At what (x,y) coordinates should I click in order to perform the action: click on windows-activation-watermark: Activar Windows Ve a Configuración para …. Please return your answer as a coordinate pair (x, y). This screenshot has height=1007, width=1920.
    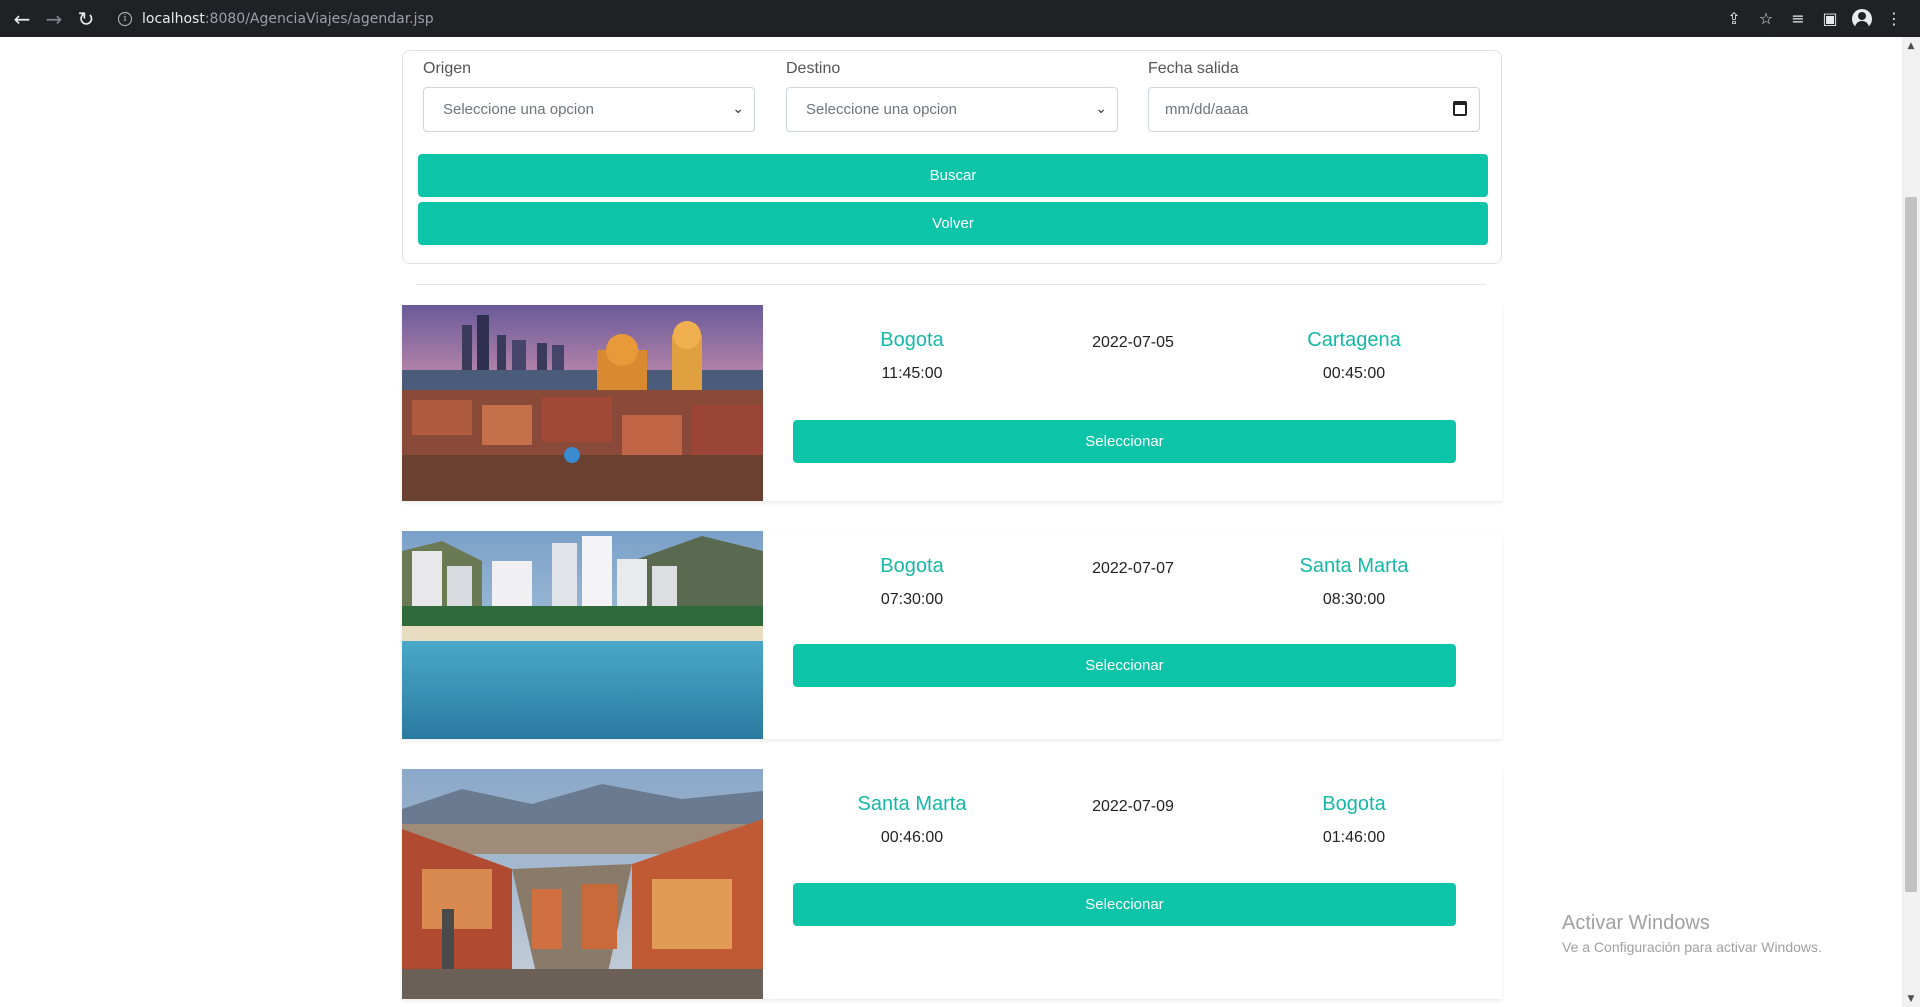
    Looking at the image, I should click on (1692, 933).